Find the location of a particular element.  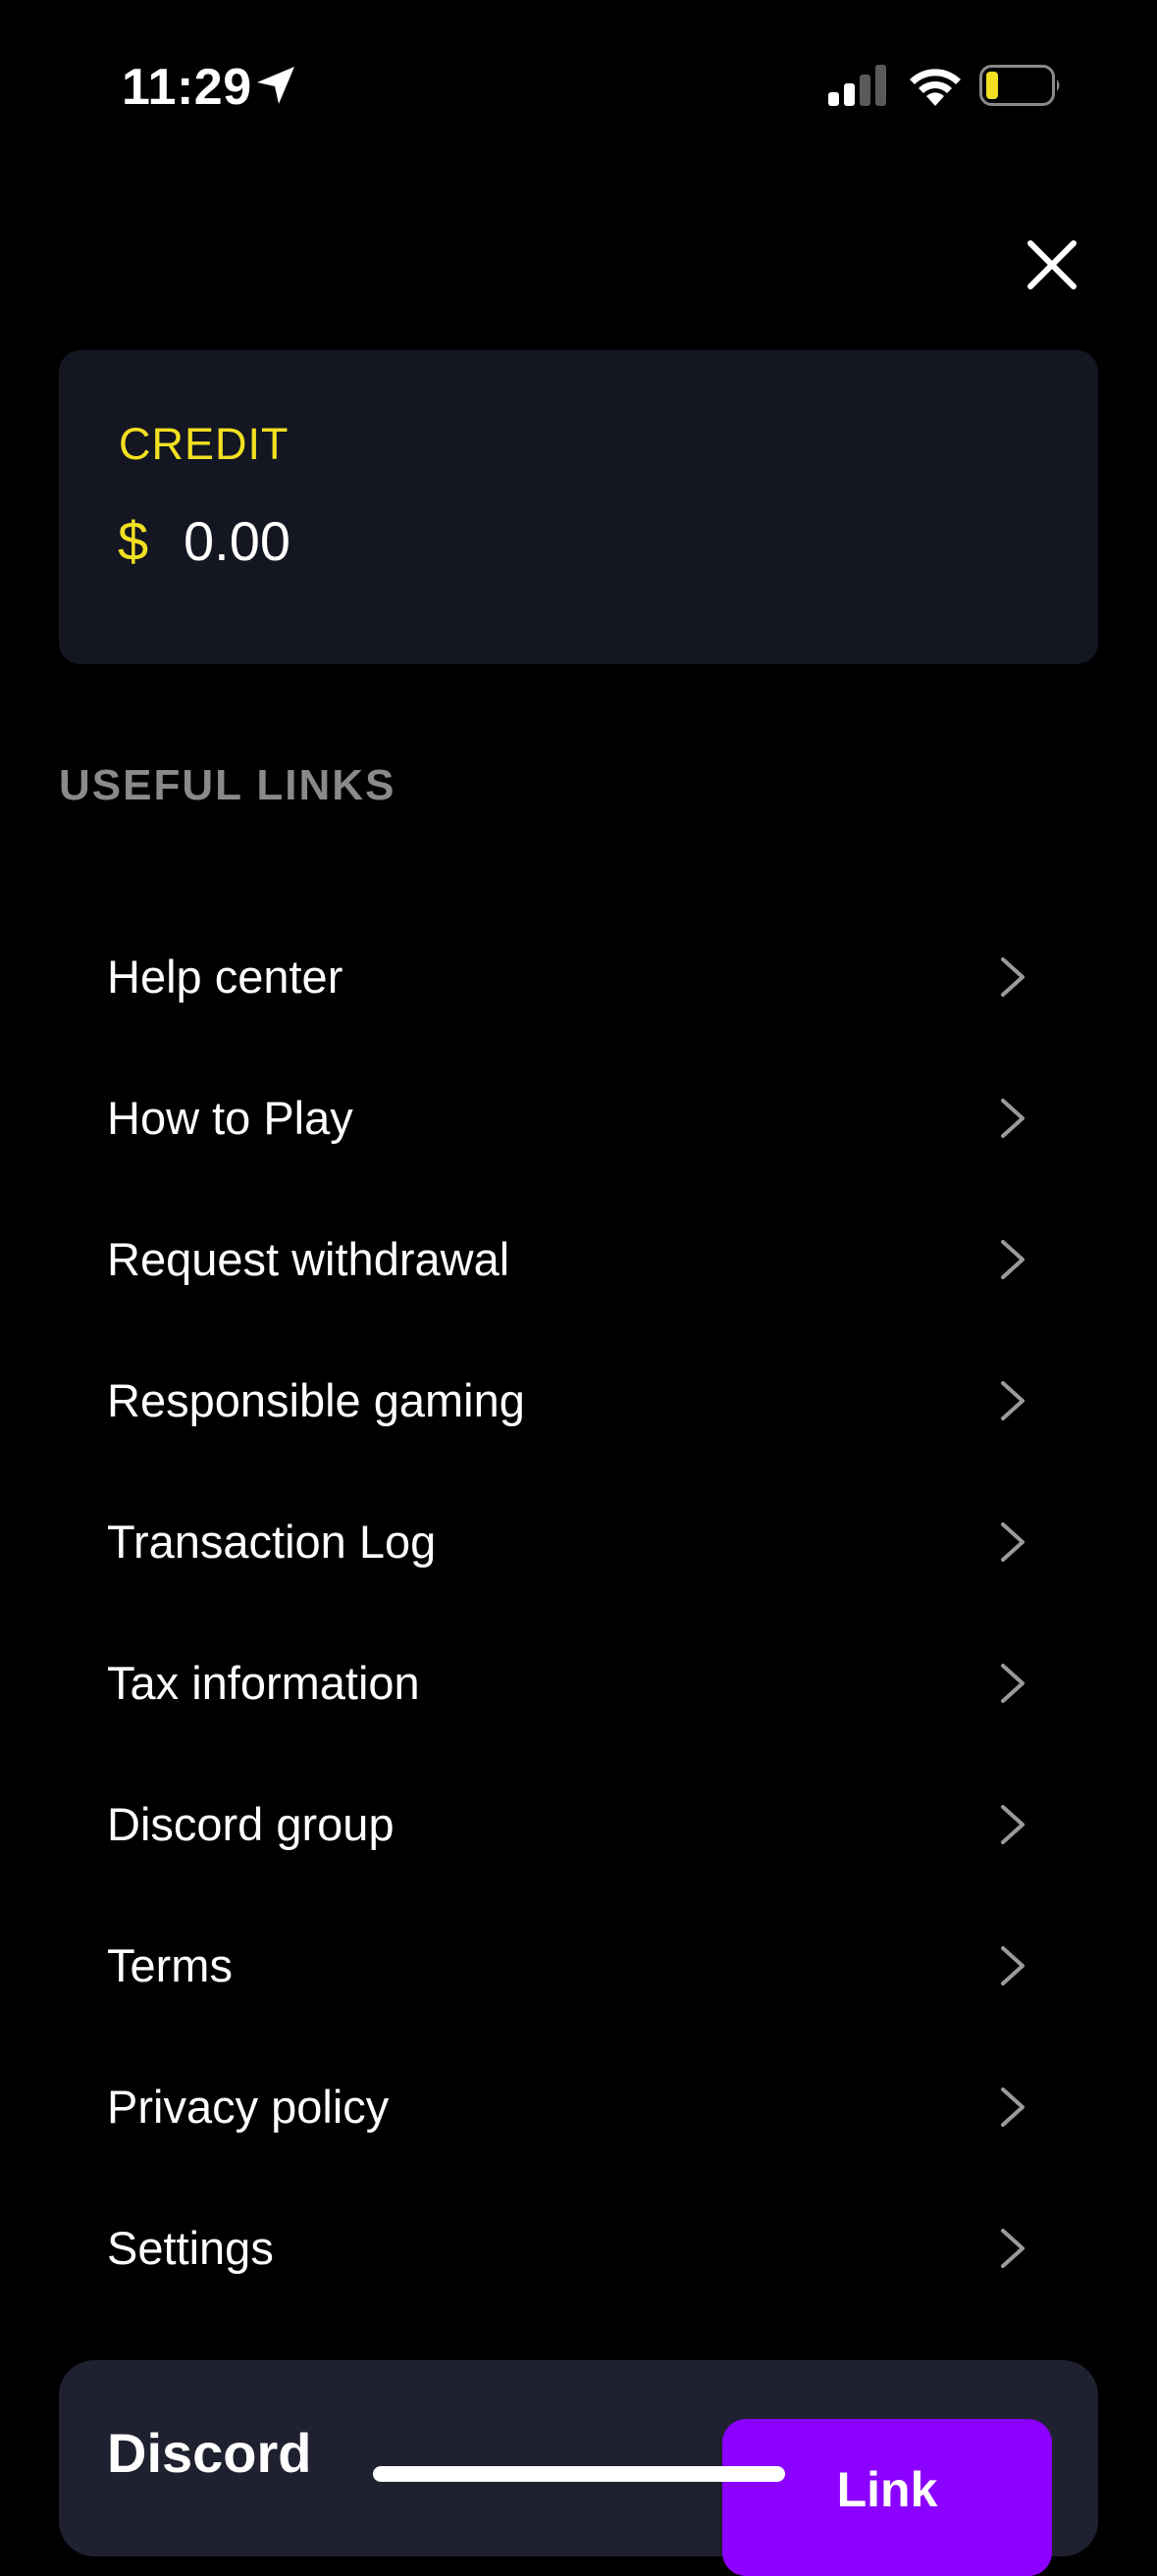

close-button is located at coordinates (1052, 265).